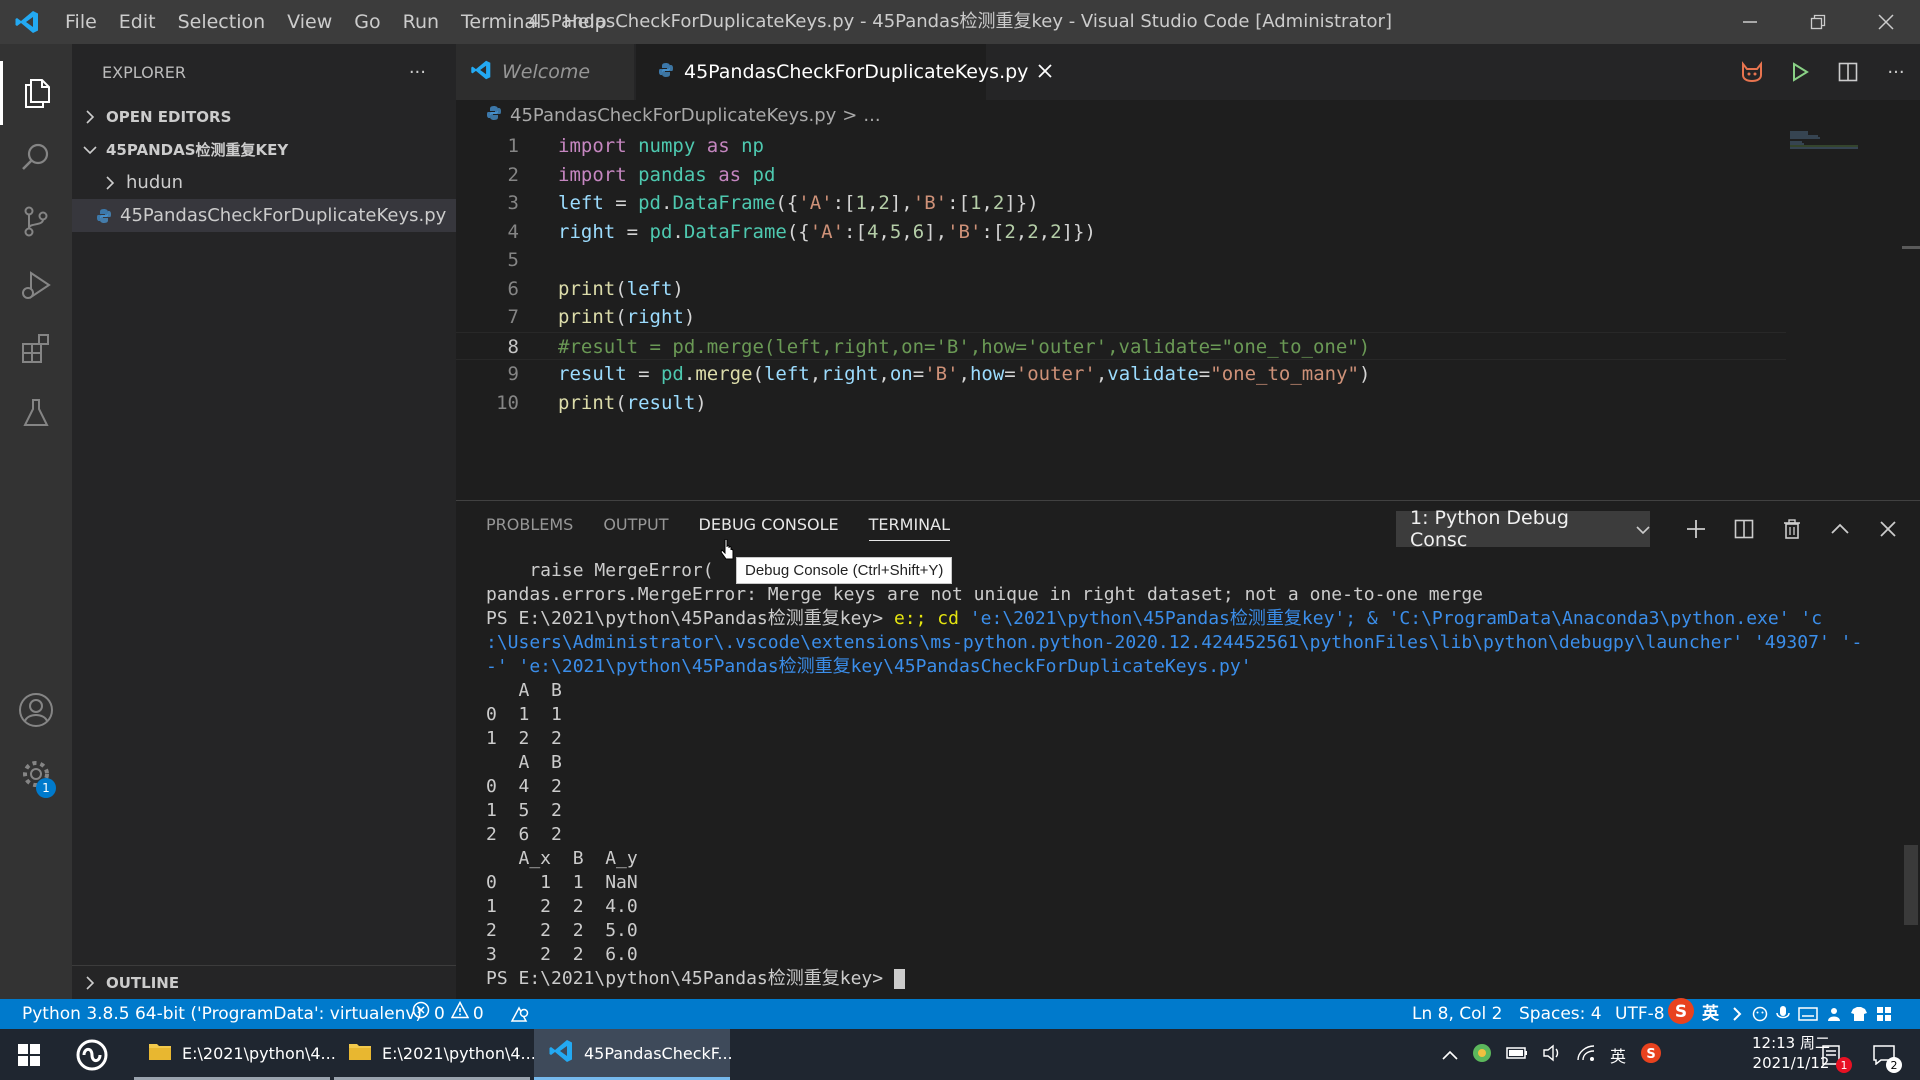  I want to click on ime-toolbar, so click(1811, 1014).